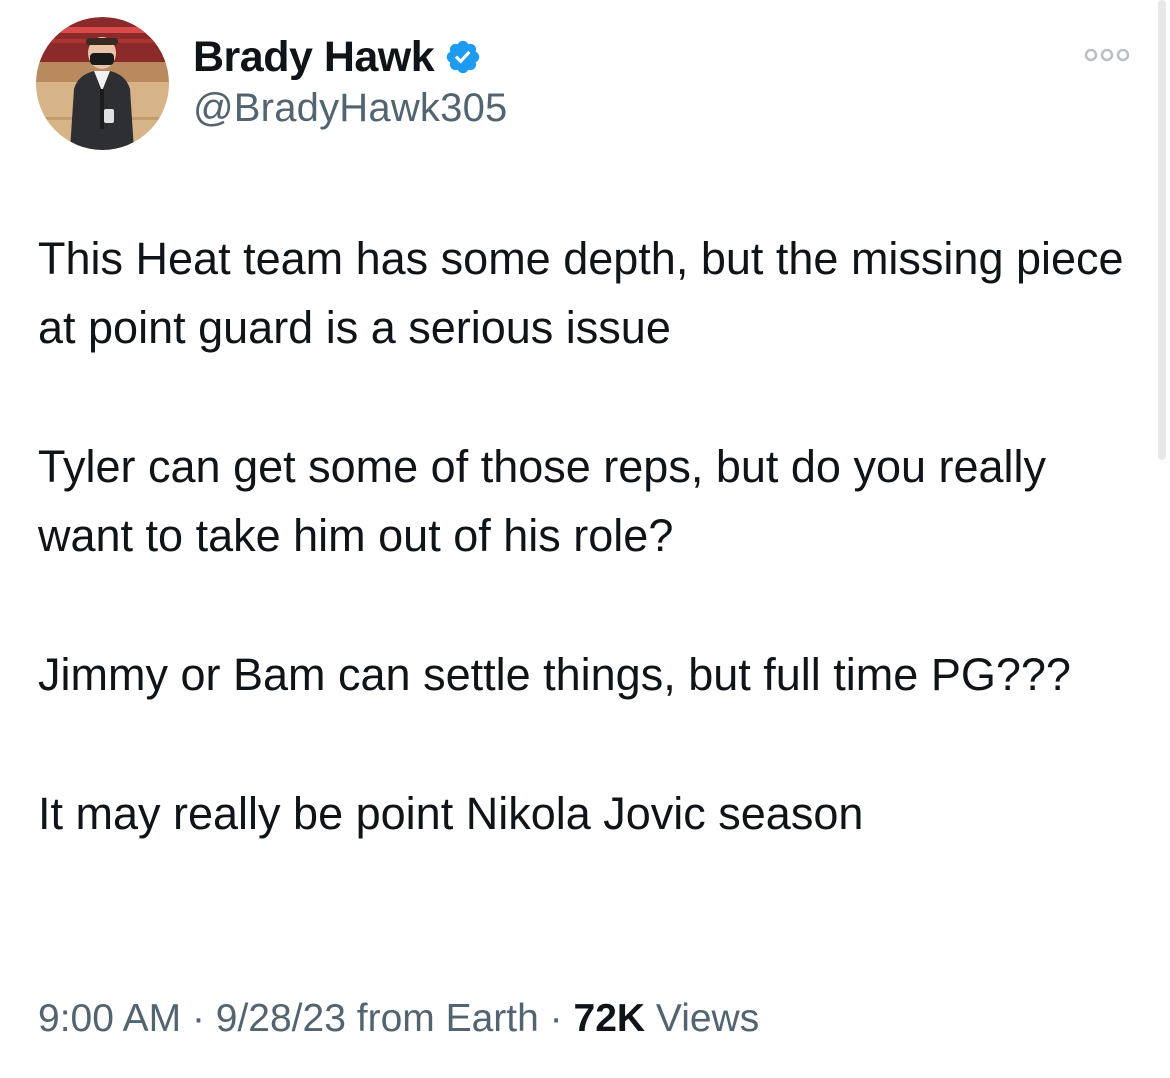 Image resolution: width=1170 pixels, height=1078 pixels. Describe the element at coordinates (707, 1018) in the screenshot. I see `views-label: Views` at that location.